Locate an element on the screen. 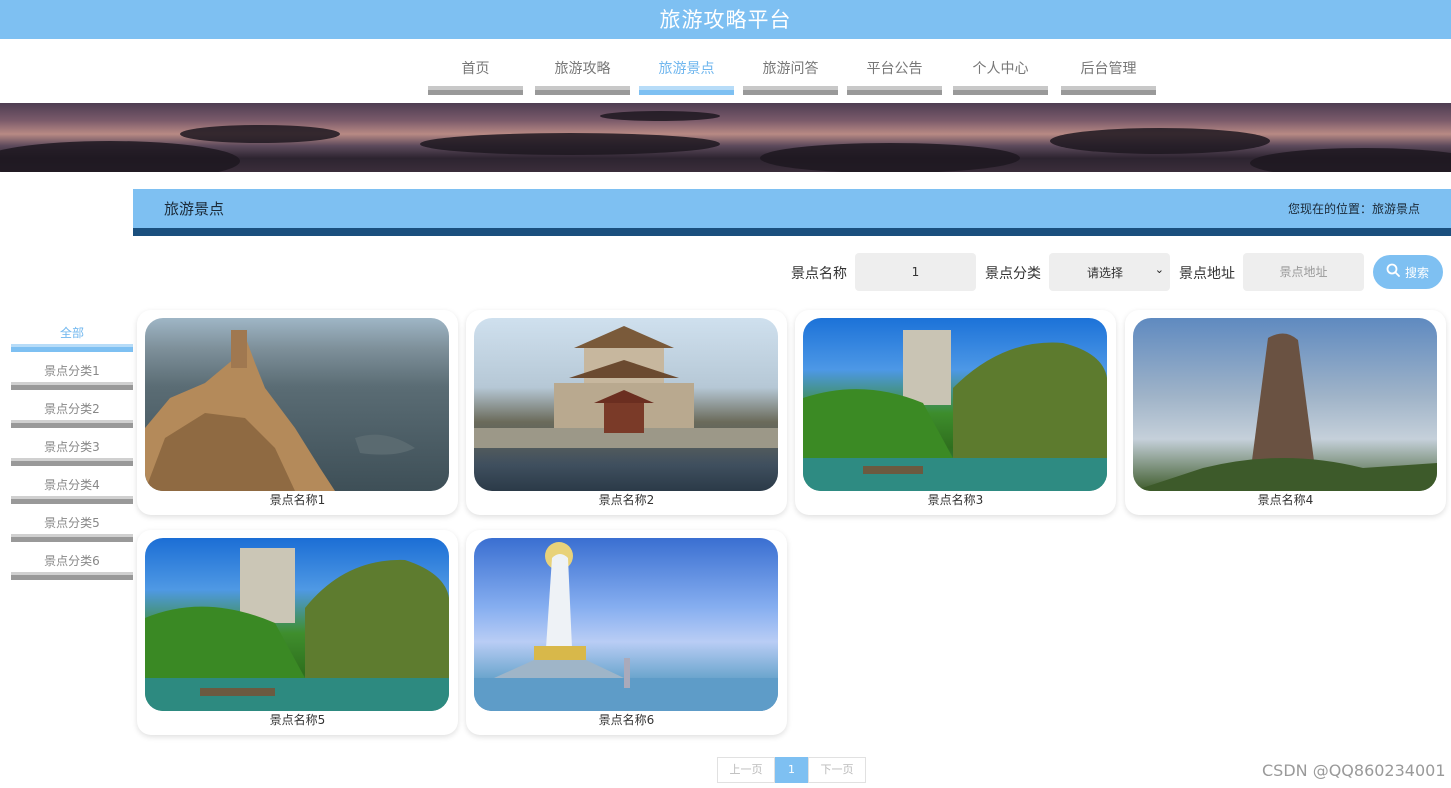 This screenshot has width=1451, height=788. spot-category-select: 请选择 ⌄ is located at coordinates (1109, 272).